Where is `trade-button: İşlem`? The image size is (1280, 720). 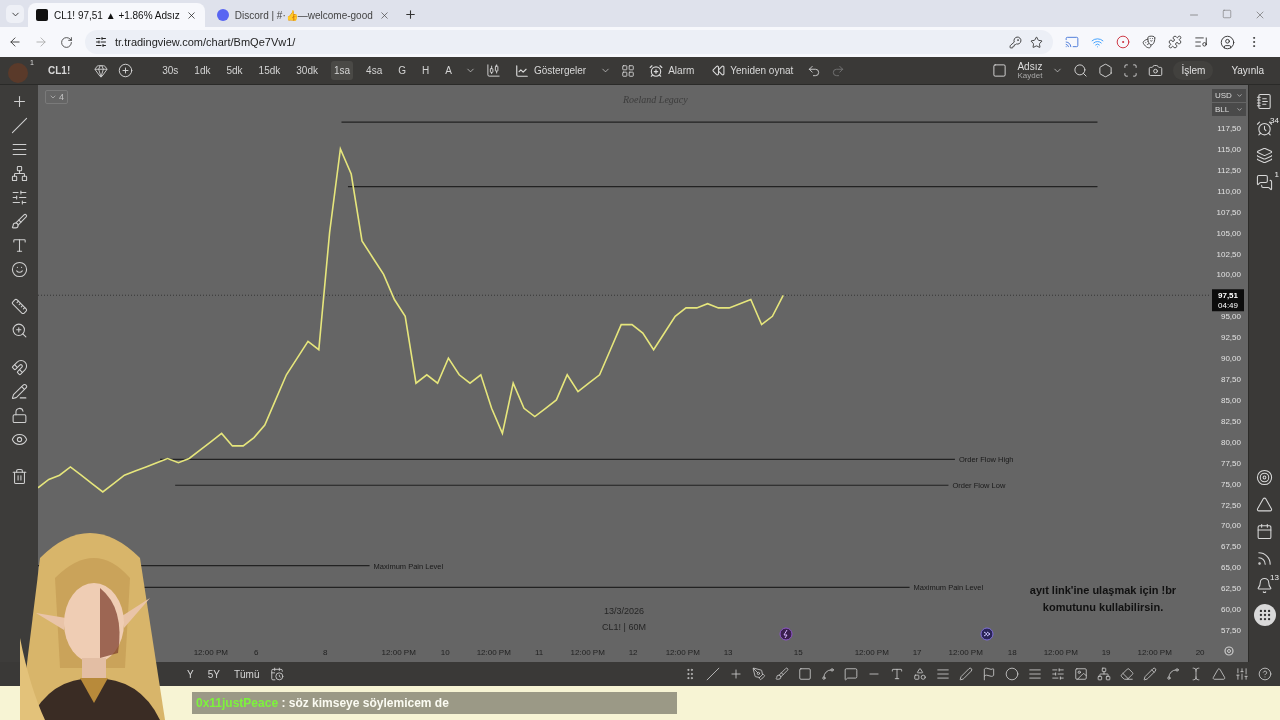
trade-button: İşlem is located at coordinates (1193, 70).